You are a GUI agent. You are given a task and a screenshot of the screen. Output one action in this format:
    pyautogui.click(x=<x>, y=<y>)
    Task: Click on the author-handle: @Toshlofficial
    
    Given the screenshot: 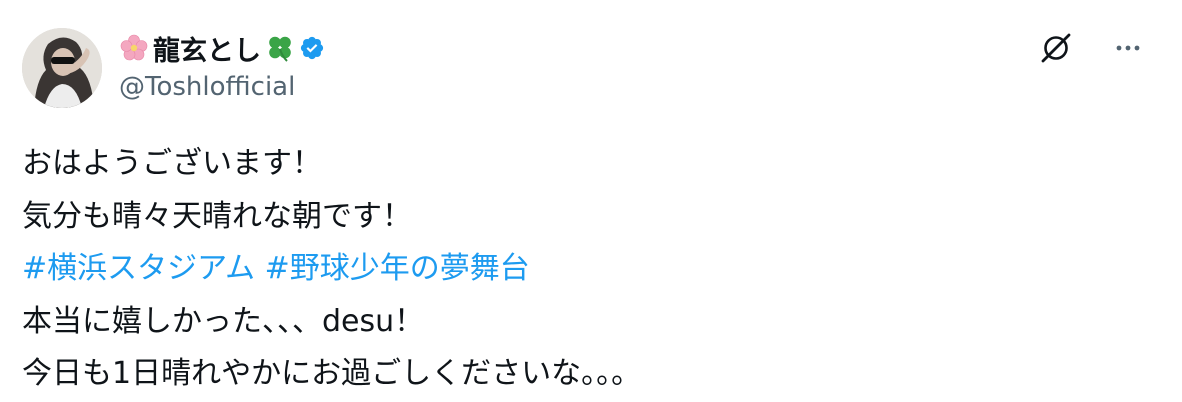 What is the action you would take?
    pyautogui.click(x=207, y=87)
    